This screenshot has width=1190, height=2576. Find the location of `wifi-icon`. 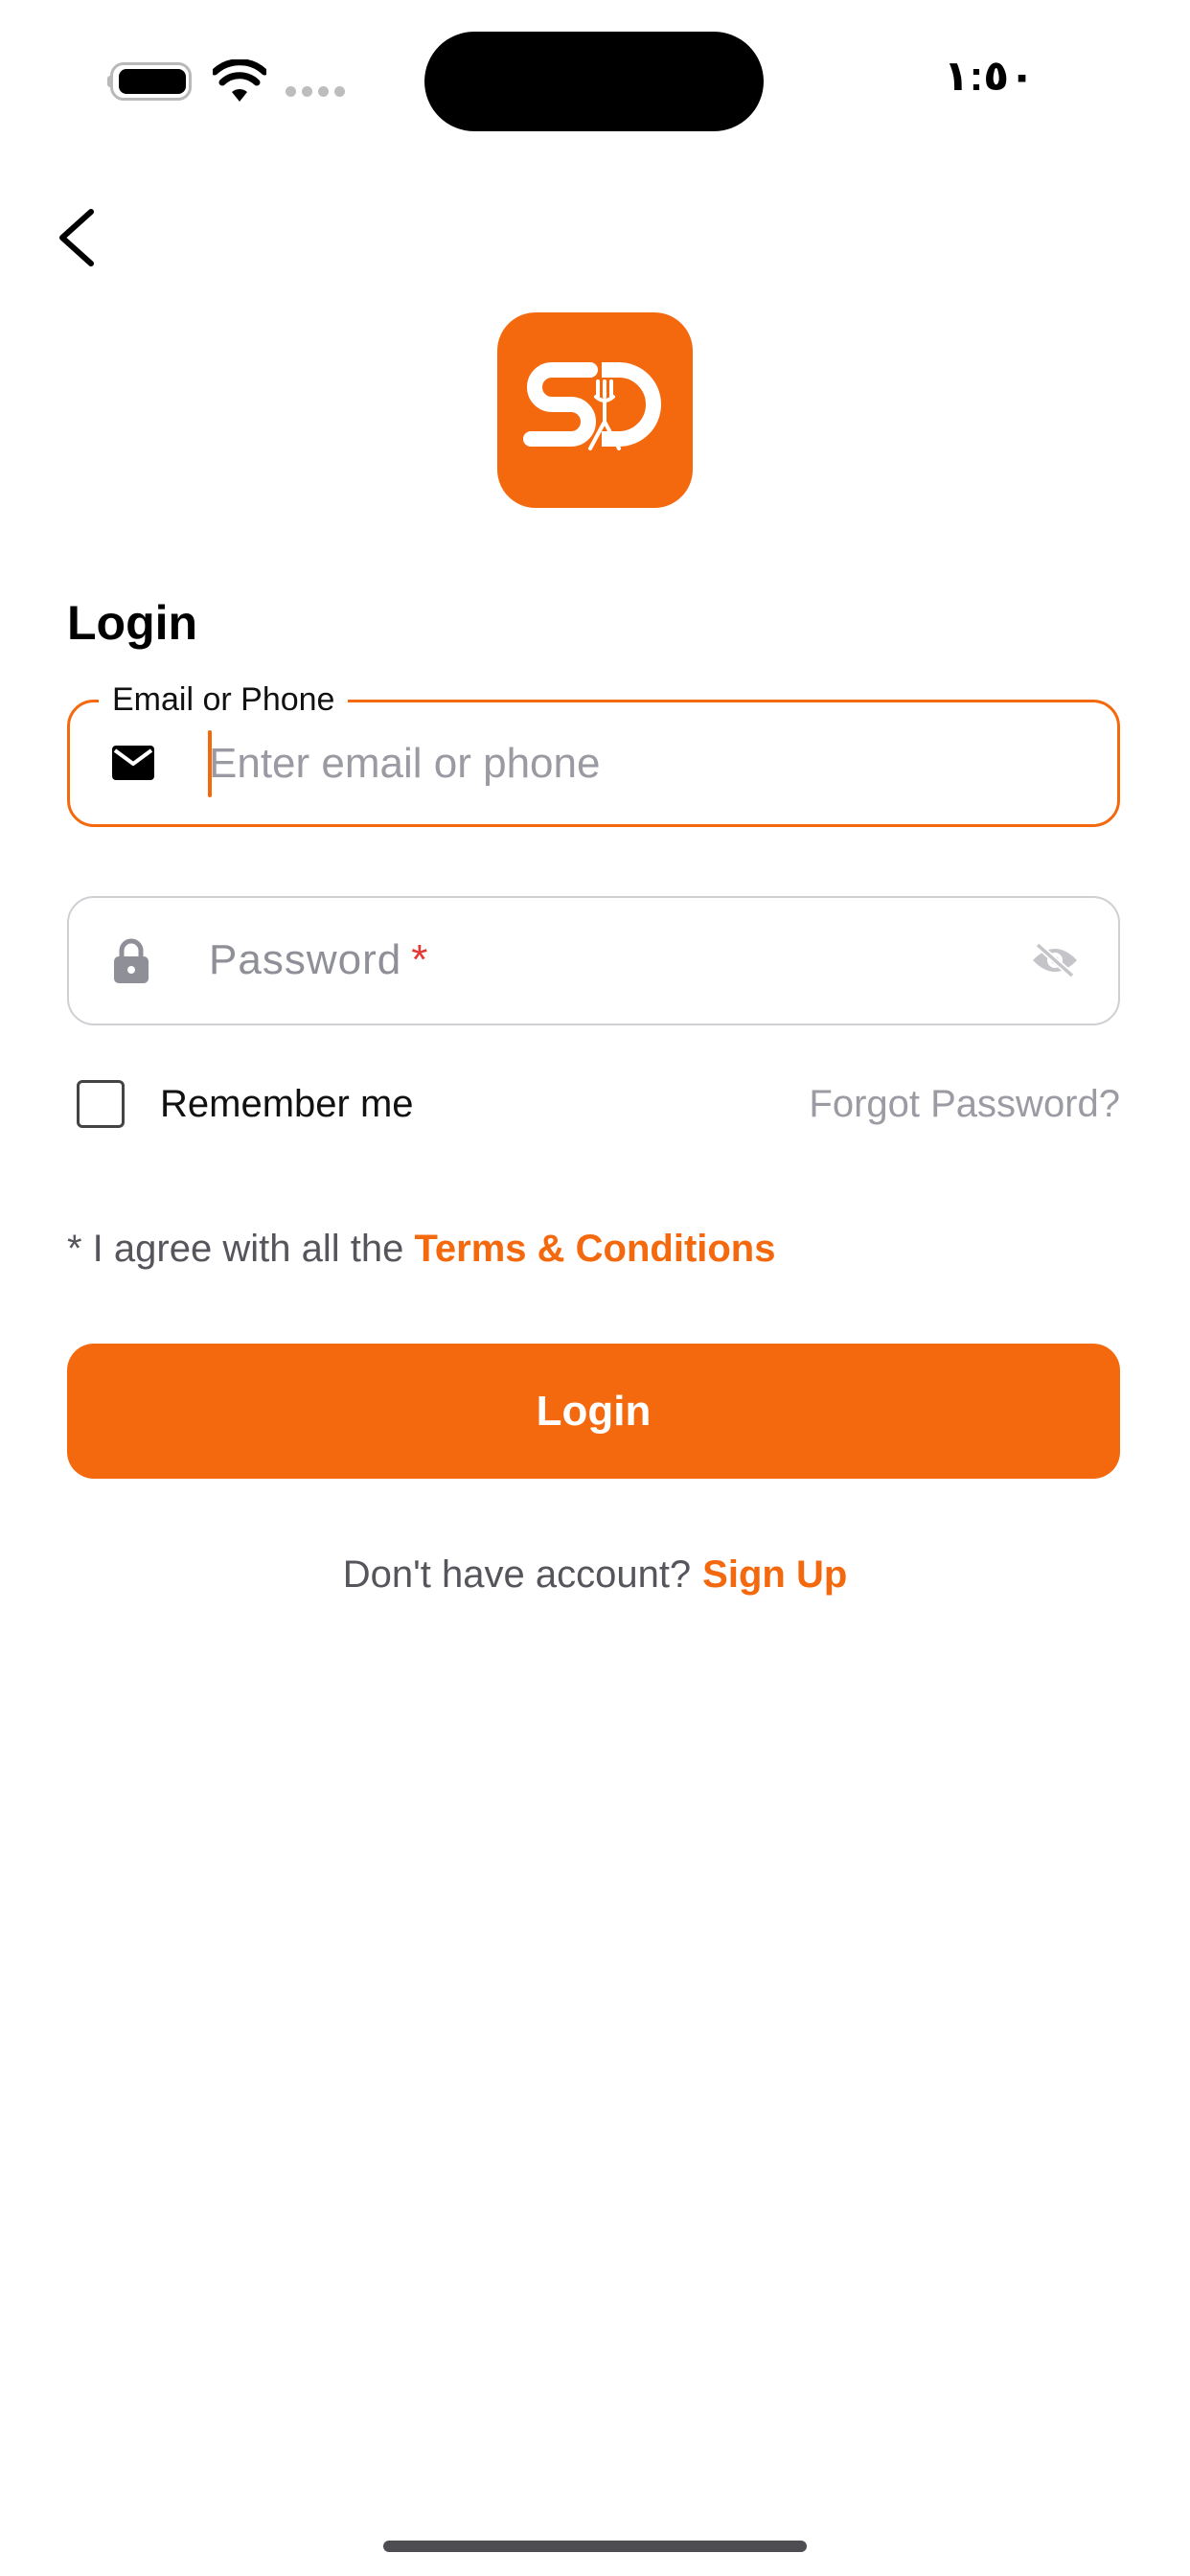

wifi-icon is located at coordinates (240, 80).